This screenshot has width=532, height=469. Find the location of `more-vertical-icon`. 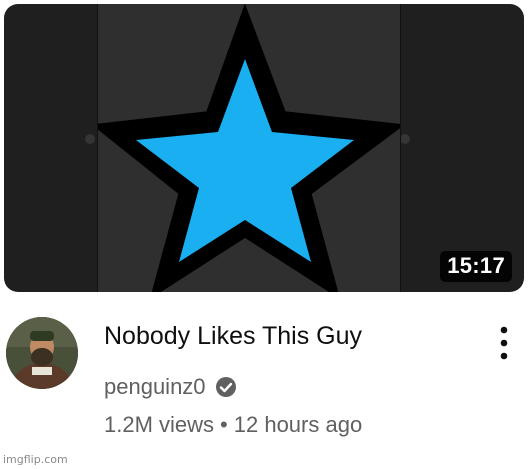

more-vertical-icon is located at coordinates (504, 343).